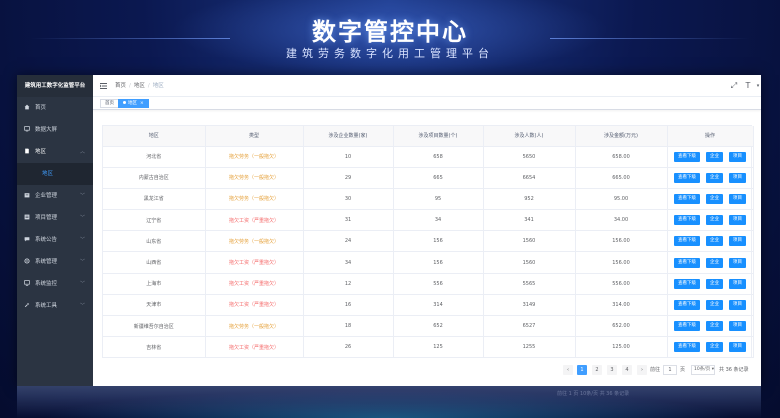 This screenshot has height=418, width=780. Describe the element at coordinates (703, 370) in the screenshot. I see `page-size-select: 10条/页 ▾` at that location.